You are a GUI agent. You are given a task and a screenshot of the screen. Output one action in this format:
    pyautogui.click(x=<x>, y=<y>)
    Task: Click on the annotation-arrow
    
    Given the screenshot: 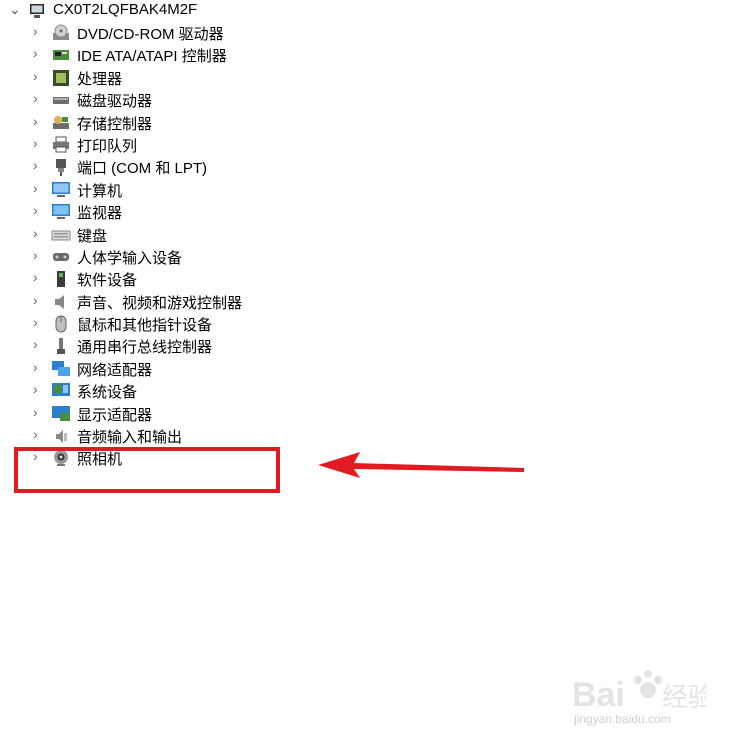 What is the action you would take?
    pyautogui.click(x=421, y=465)
    